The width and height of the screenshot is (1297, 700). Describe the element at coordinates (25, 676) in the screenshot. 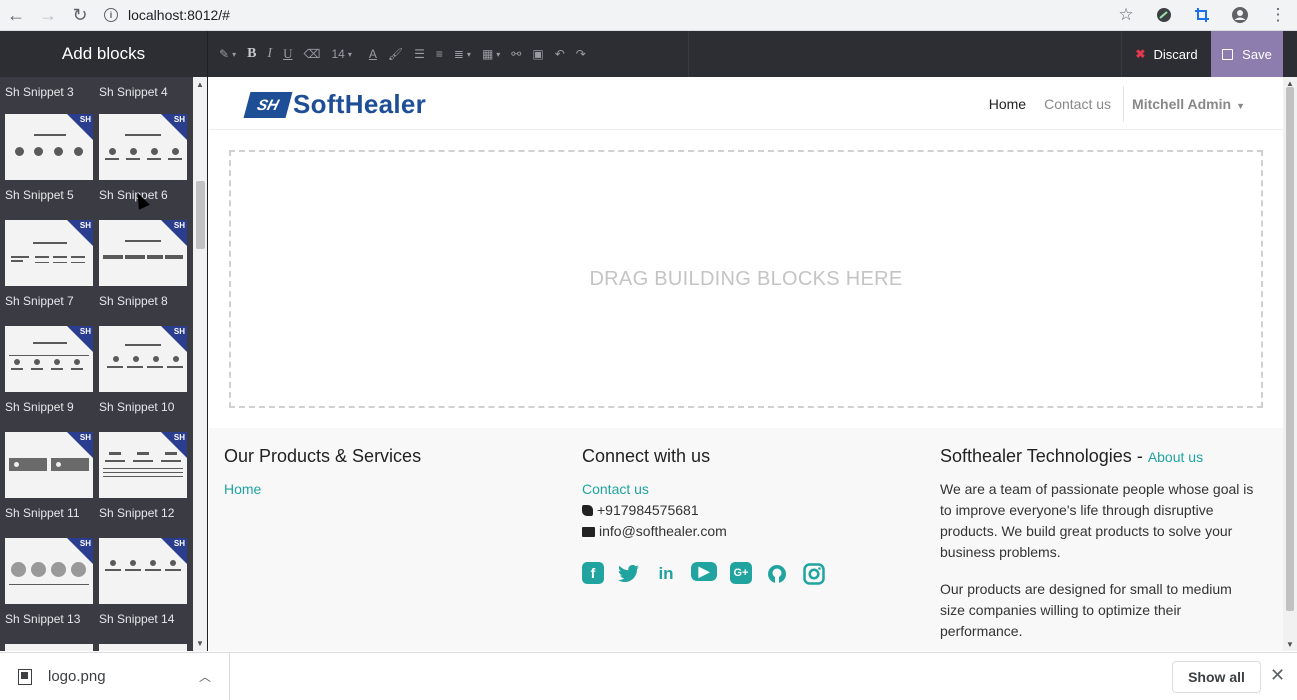

I see `file-icon` at that location.